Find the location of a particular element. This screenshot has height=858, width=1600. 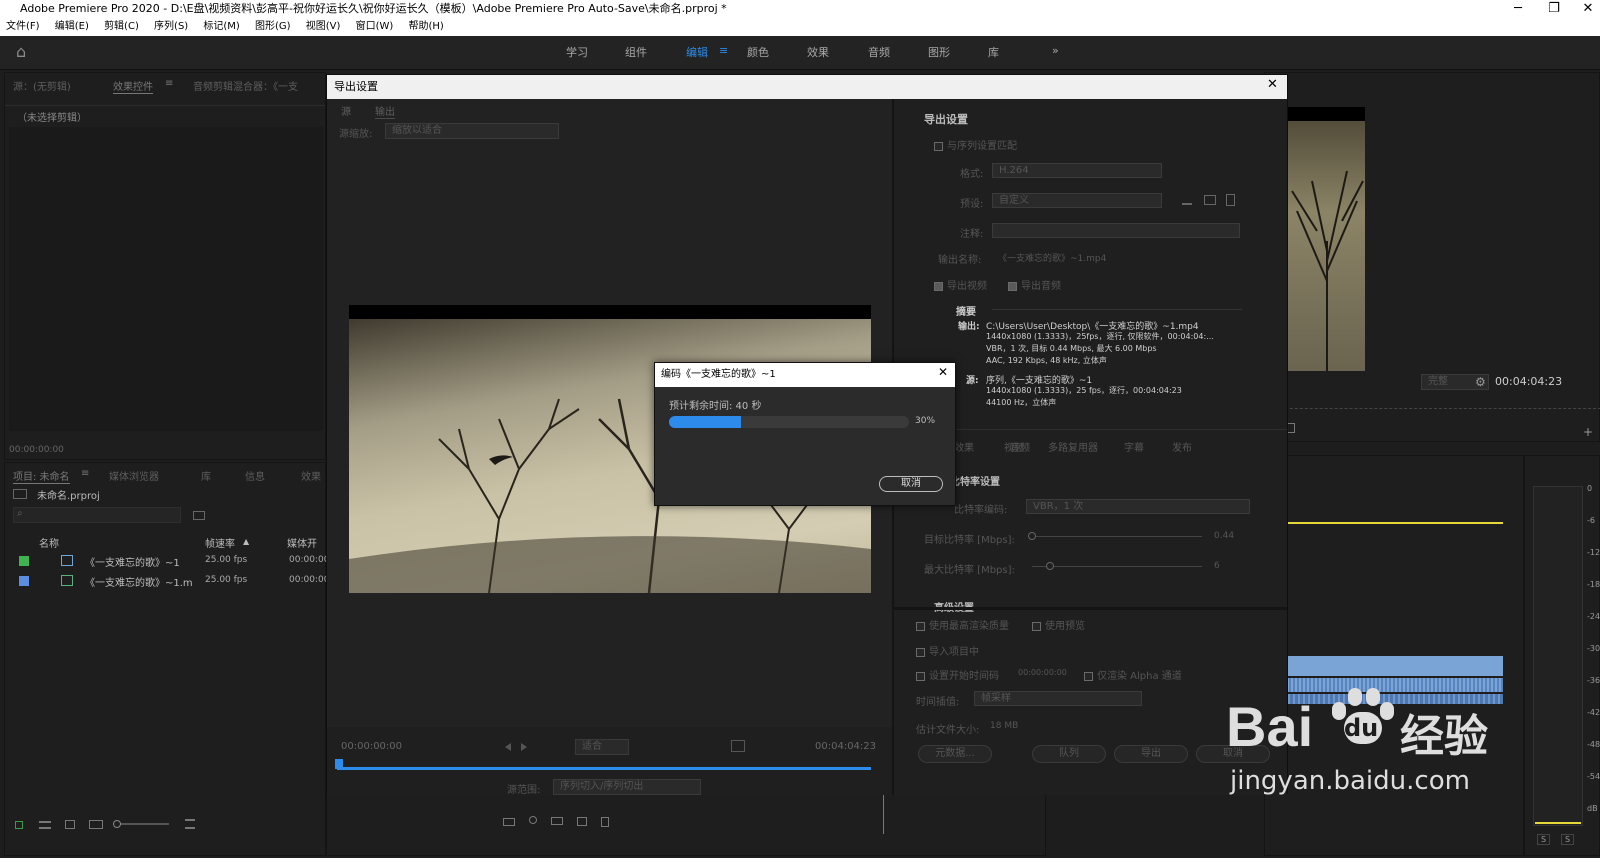

tab-info: 信息 is located at coordinates (255, 475).